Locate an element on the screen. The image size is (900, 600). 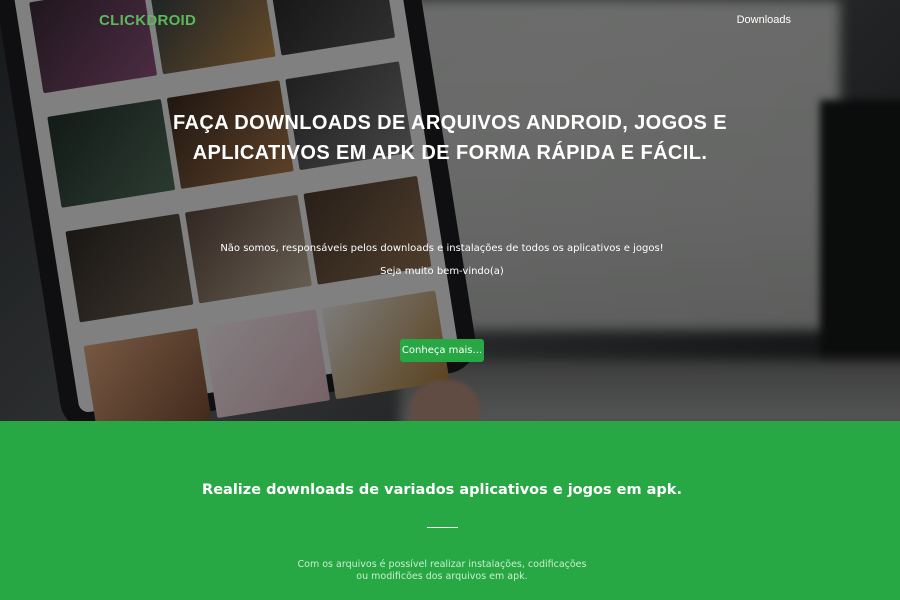
hero-welcome: Seja muito bem-vindo(a) is located at coordinates (442, 271).